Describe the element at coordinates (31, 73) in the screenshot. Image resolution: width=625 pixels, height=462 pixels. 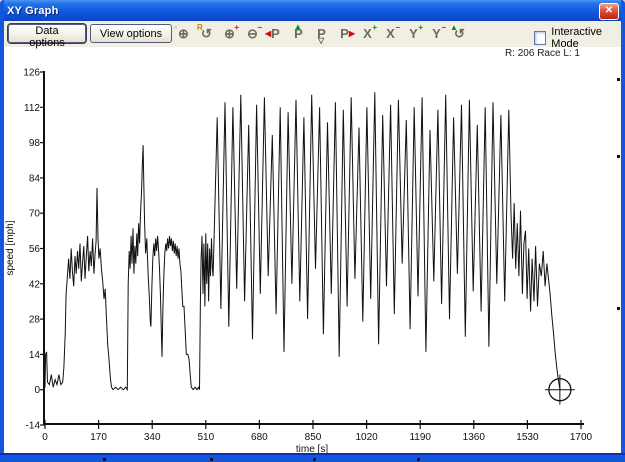
I see `y-tick-label: 126` at that location.